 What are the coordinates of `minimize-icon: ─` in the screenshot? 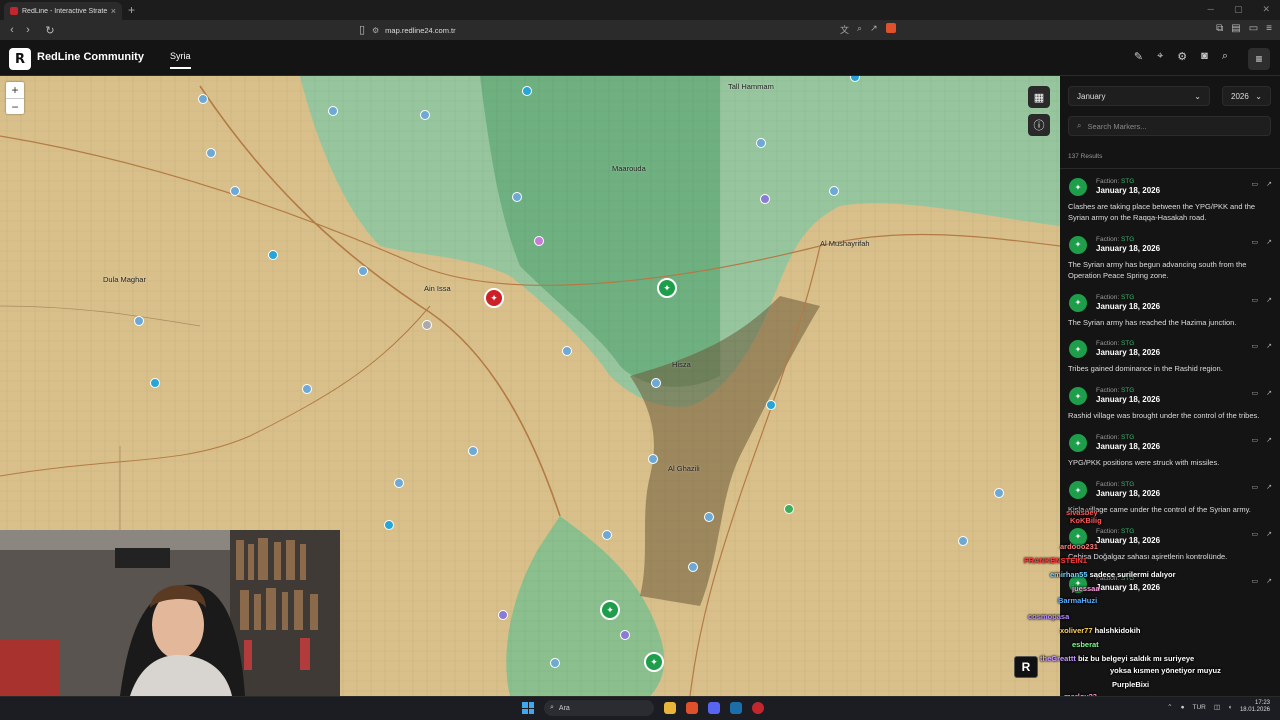 It's located at (1211, 9).